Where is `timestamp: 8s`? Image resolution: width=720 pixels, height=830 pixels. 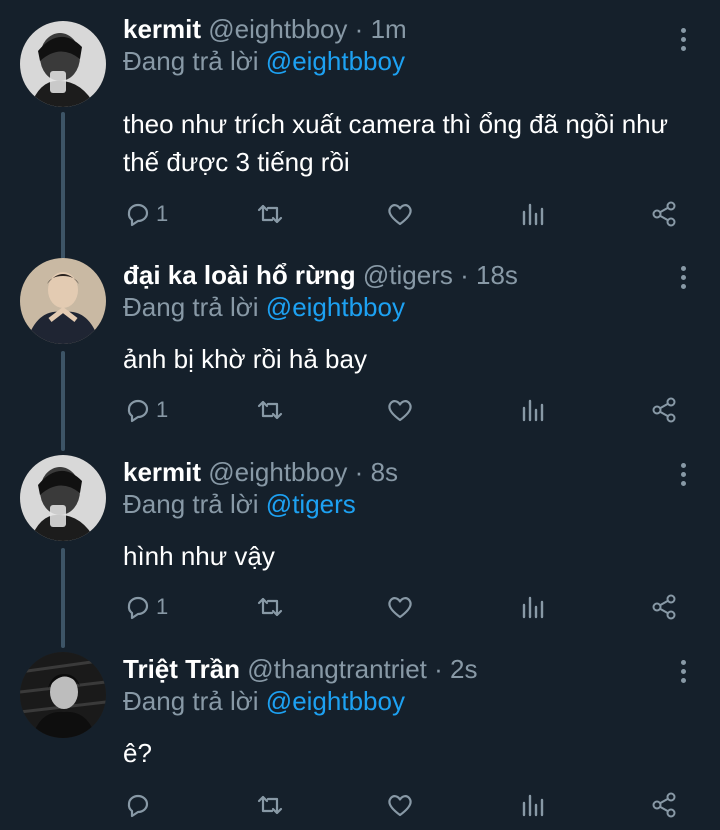
timestamp: 8s is located at coordinates (384, 472).